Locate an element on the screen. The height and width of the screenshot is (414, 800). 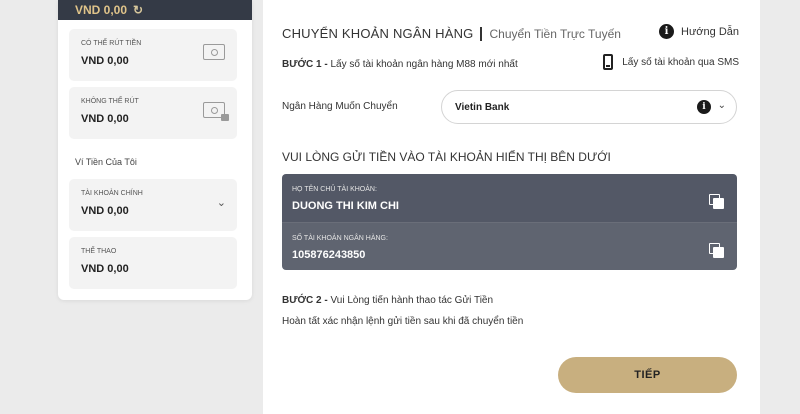
cash-icon is located at coordinates (214, 52).